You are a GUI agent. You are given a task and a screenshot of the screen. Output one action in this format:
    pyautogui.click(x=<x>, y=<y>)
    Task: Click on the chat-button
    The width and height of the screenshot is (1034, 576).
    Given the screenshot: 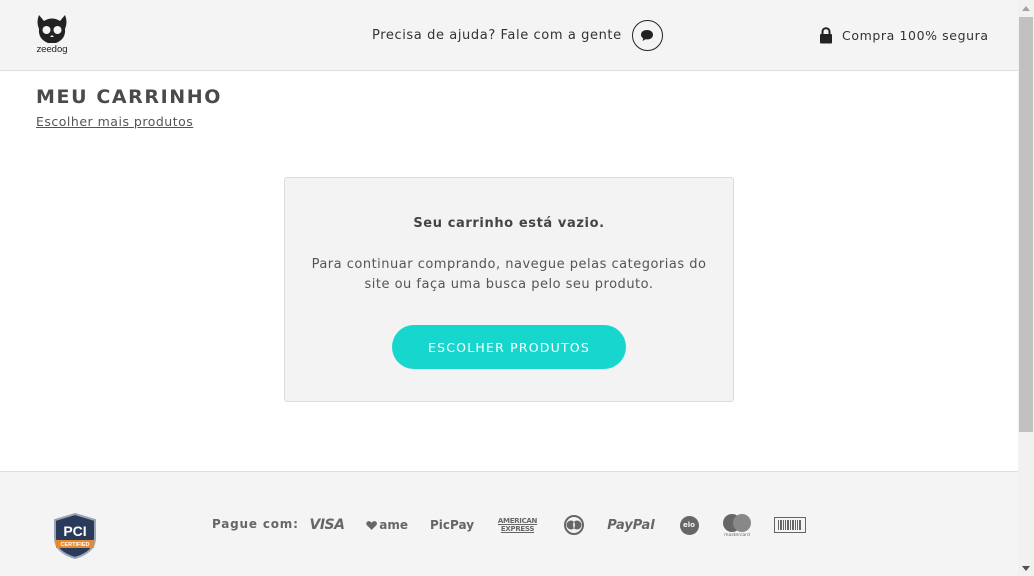 What is the action you would take?
    pyautogui.click(x=647, y=35)
    